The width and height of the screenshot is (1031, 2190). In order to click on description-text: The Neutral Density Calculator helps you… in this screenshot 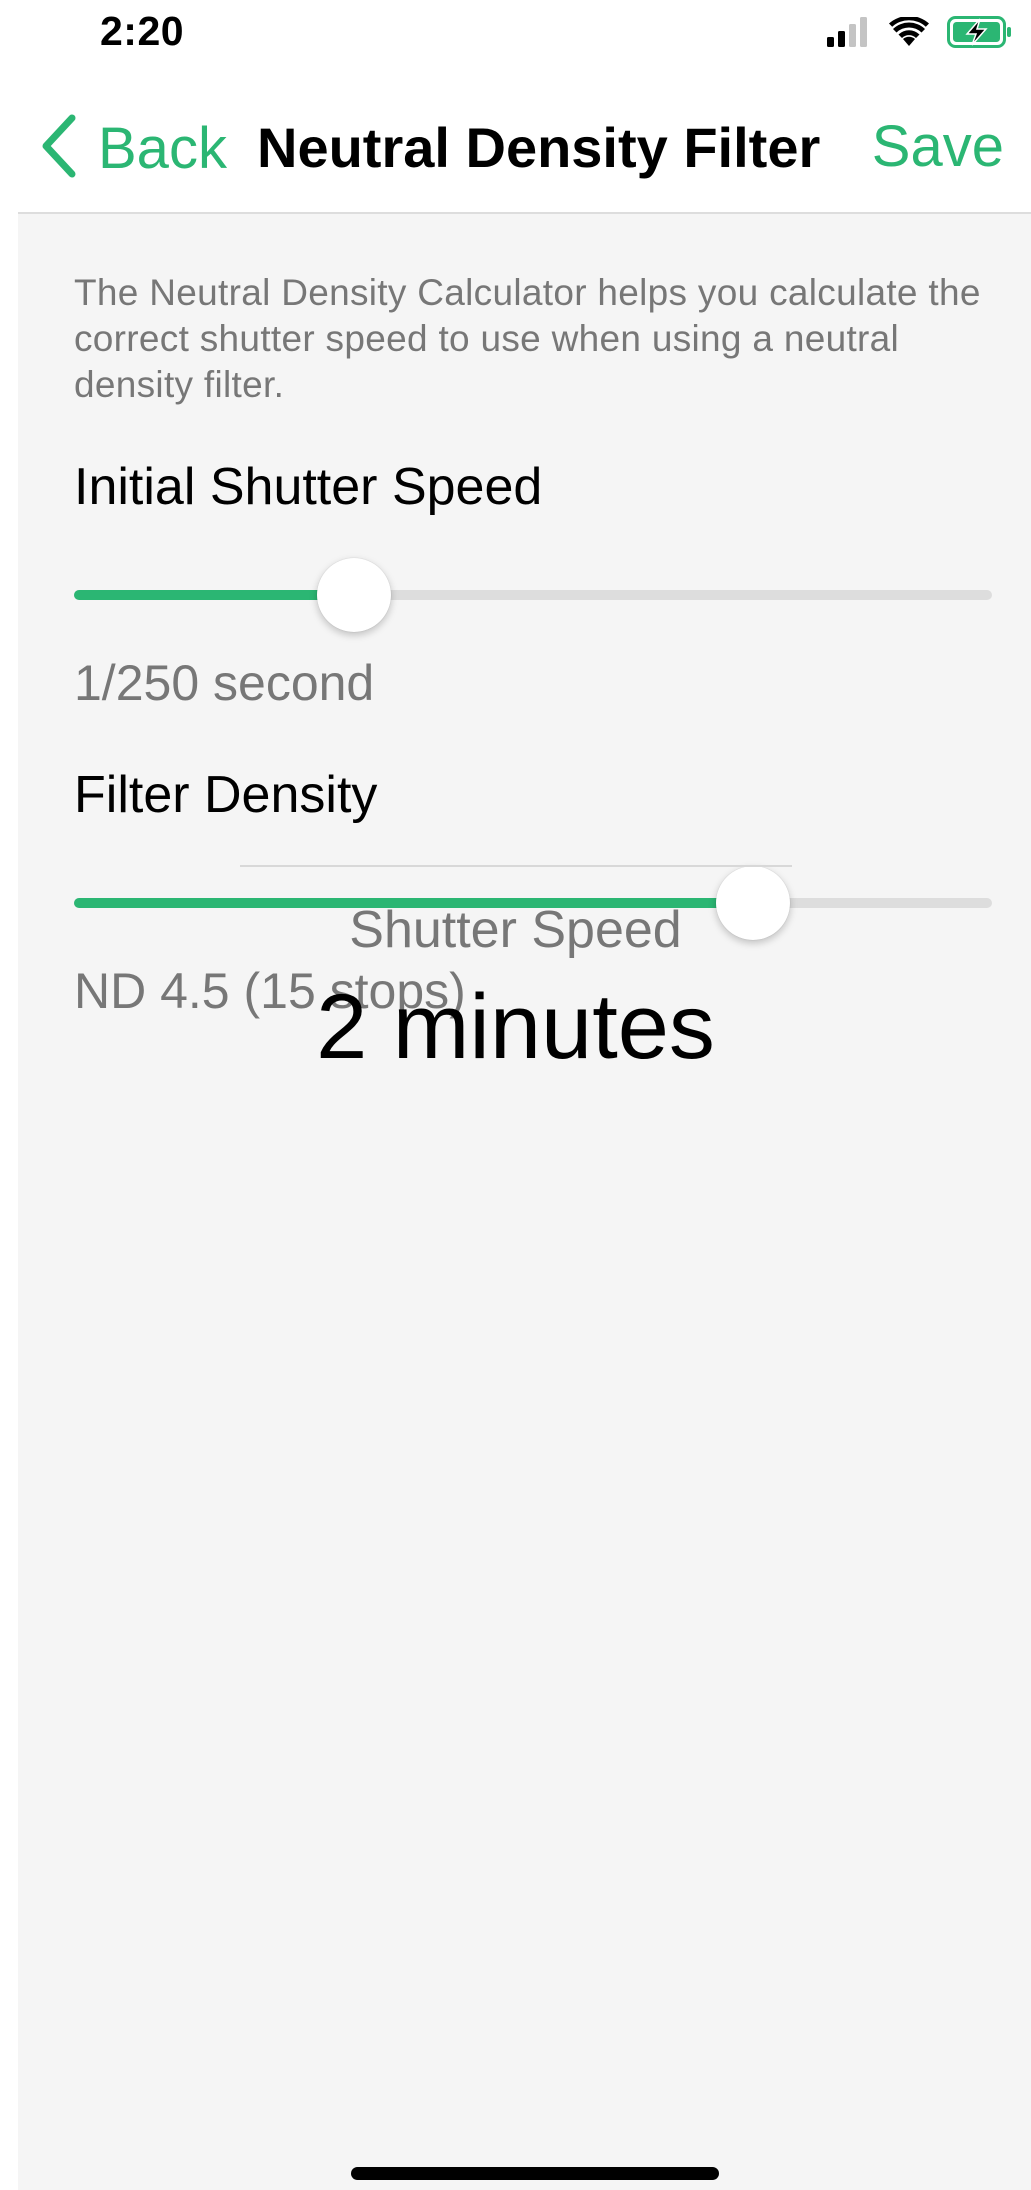, I will do `click(527, 338)`.